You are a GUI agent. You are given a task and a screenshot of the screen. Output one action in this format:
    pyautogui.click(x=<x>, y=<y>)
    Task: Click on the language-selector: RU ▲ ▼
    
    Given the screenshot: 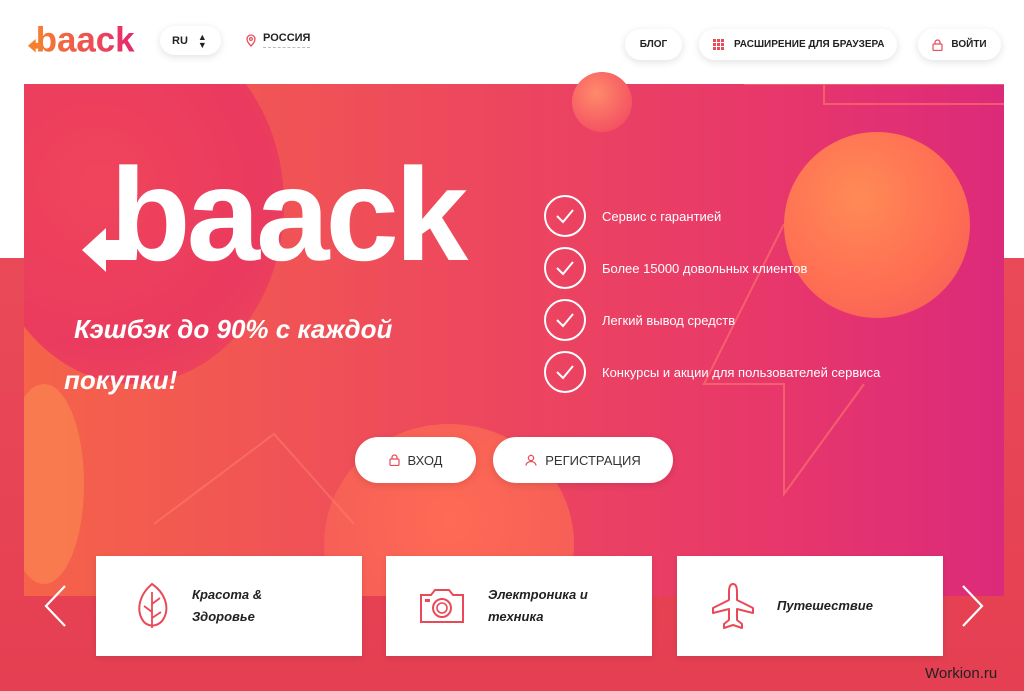 What is the action you would take?
    pyautogui.click(x=190, y=40)
    